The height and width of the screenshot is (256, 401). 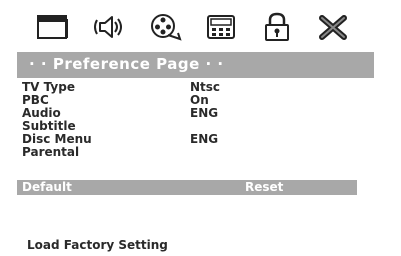 I want to click on speaker-icon, so click(x=108, y=27).